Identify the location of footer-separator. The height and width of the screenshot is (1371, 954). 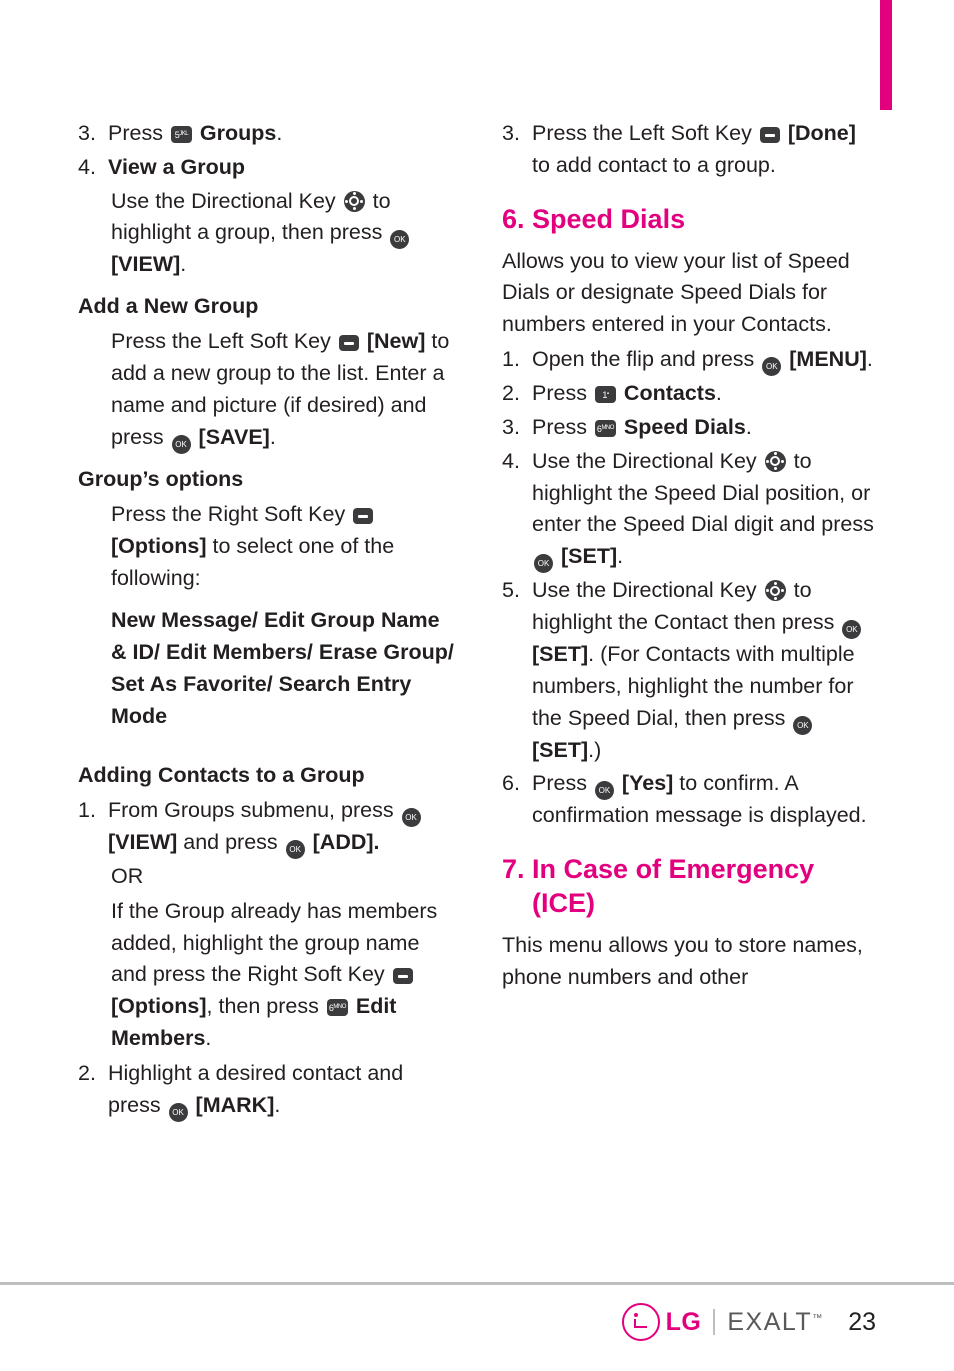
(714, 1322).